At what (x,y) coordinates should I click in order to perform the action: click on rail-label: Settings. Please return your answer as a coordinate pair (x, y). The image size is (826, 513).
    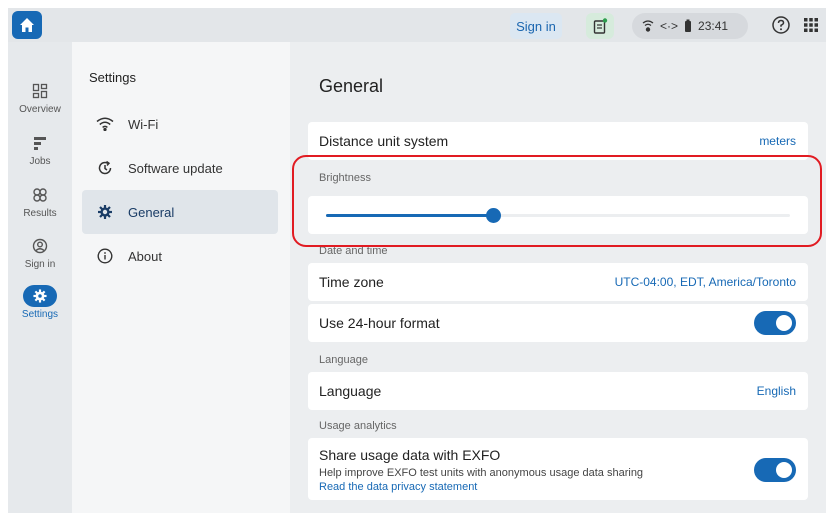
    Looking at the image, I should click on (40, 314).